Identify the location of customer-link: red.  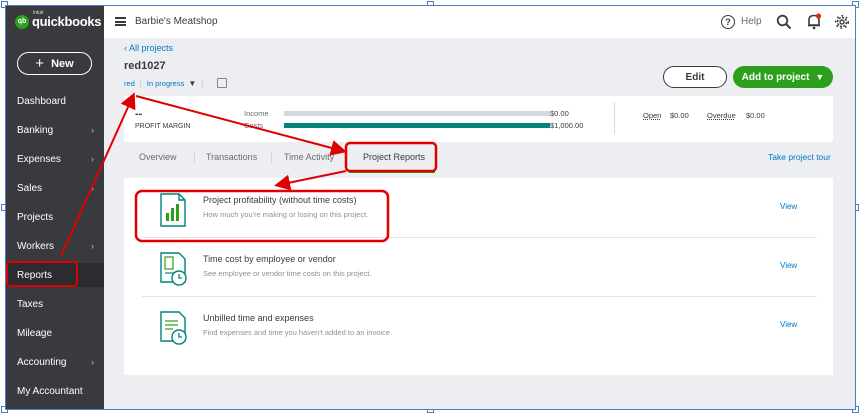
(129, 83).